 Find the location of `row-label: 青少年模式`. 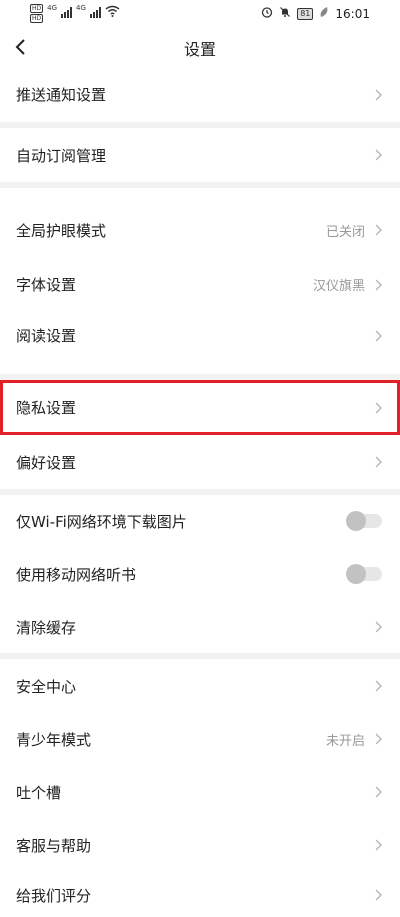

row-label: 青少年模式 is located at coordinates (54, 739).